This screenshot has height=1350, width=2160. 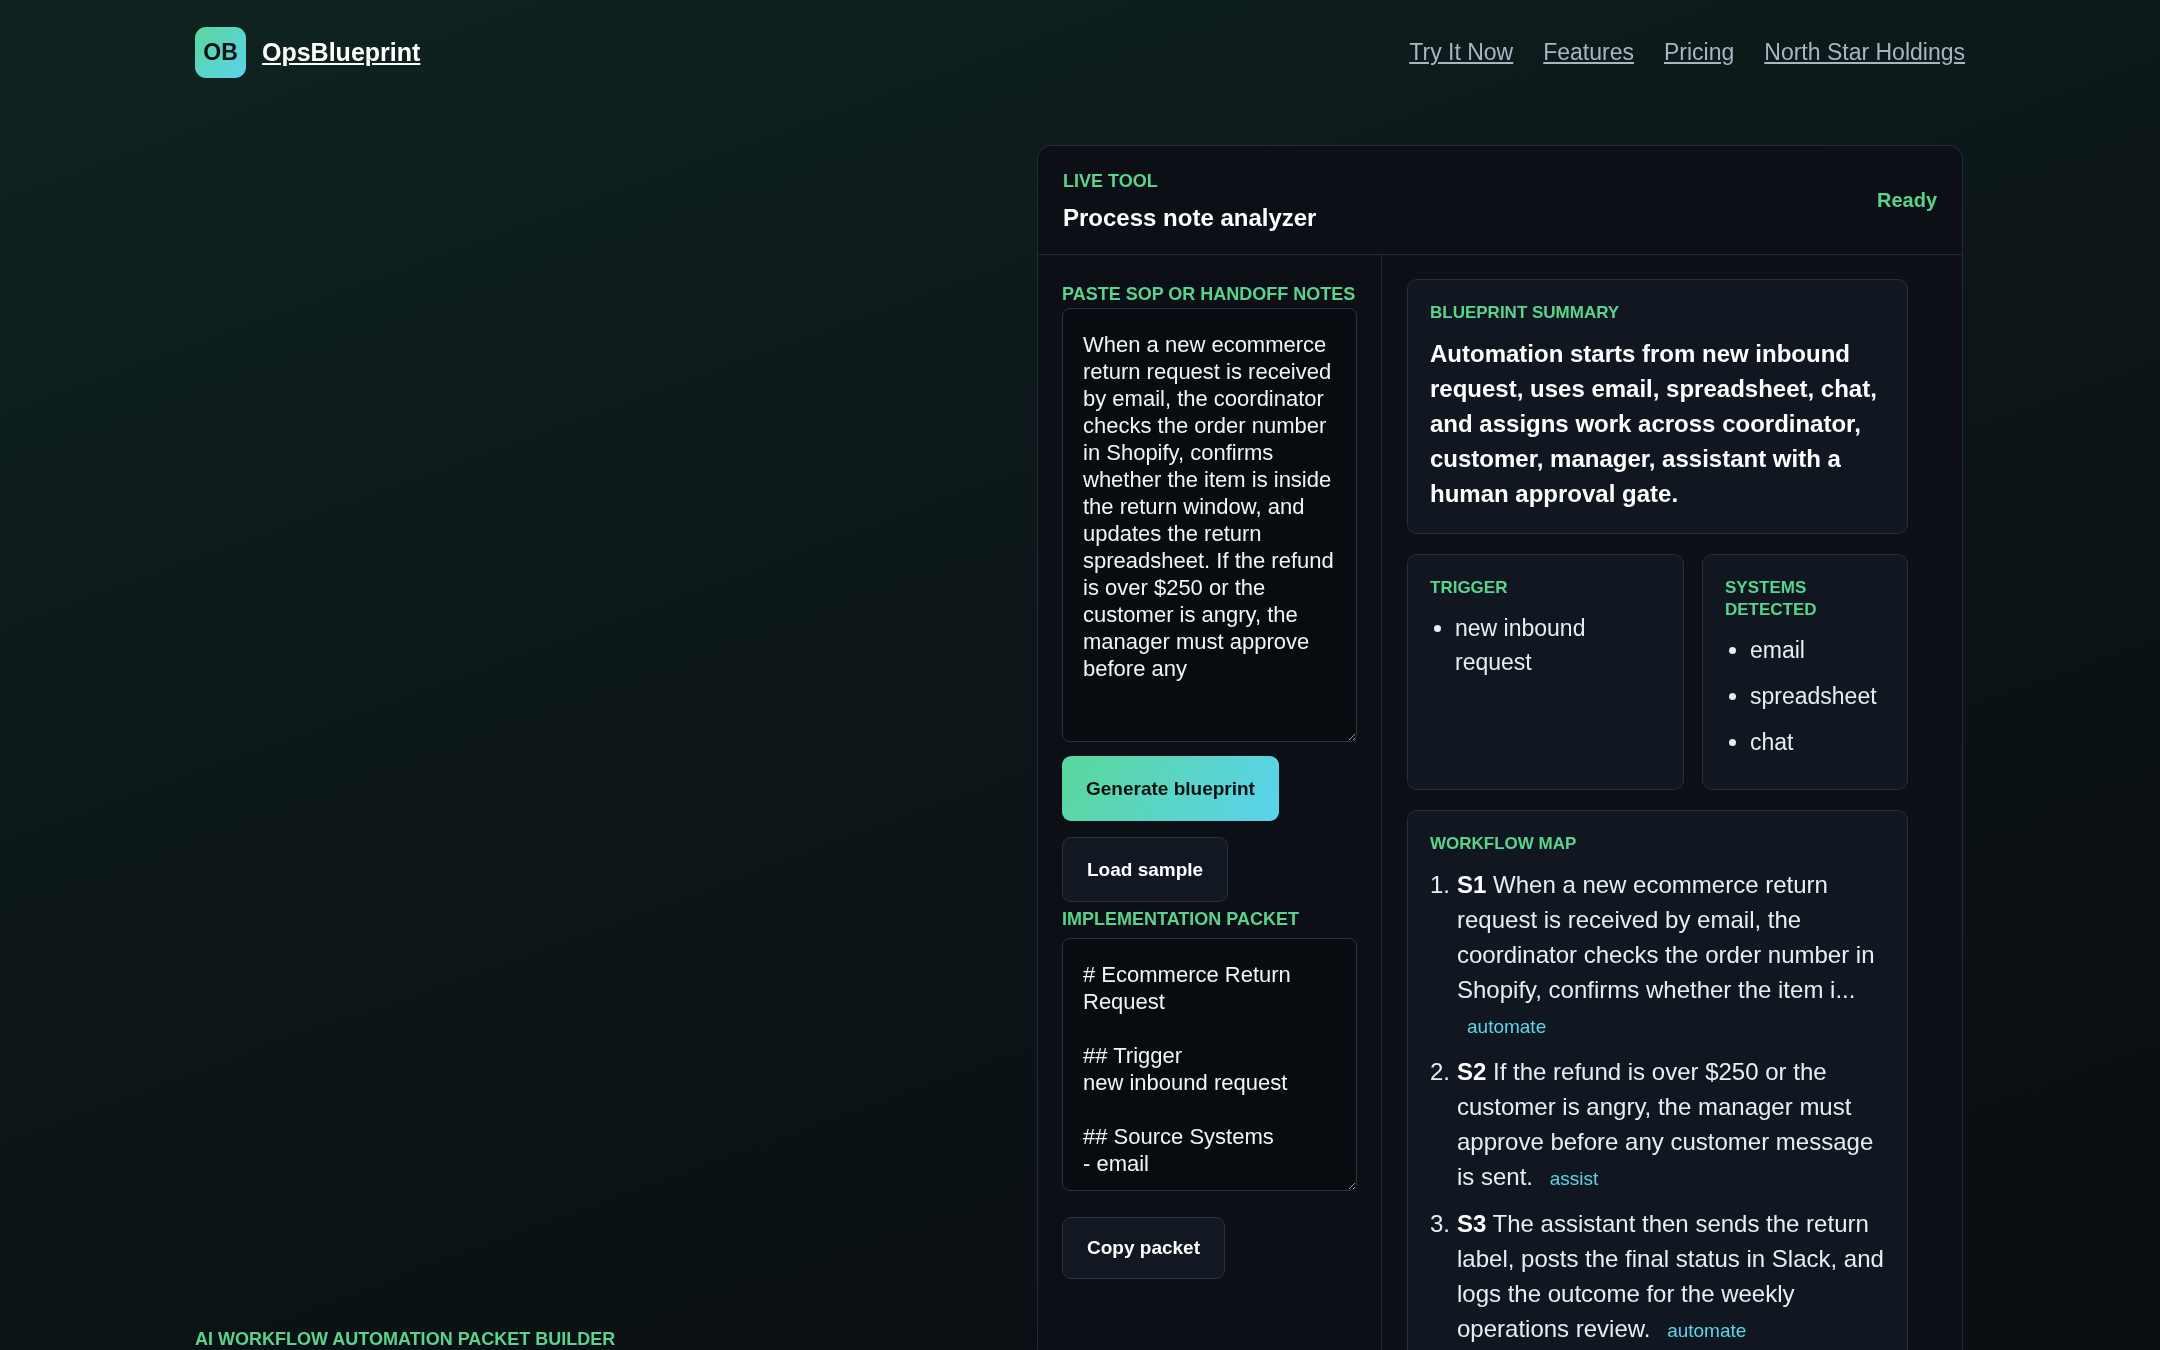 I want to click on panel-title: Process note analyzer, so click(x=1190, y=218).